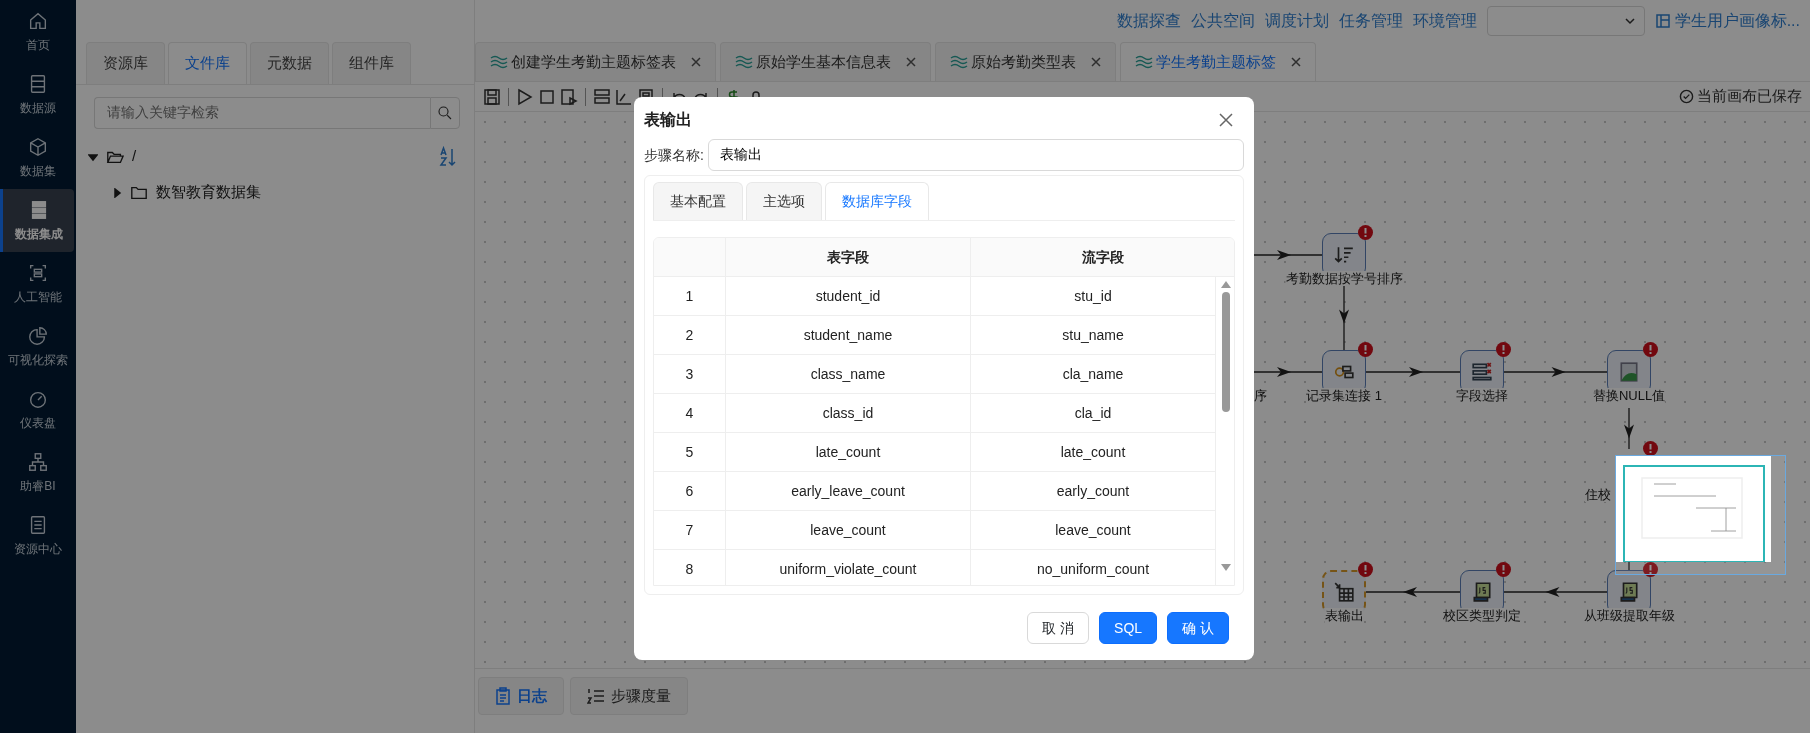  What do you see at coordinates (690, 374) in the screenshot?
I see `table-cell: 3` at bounding box center [690, 374].